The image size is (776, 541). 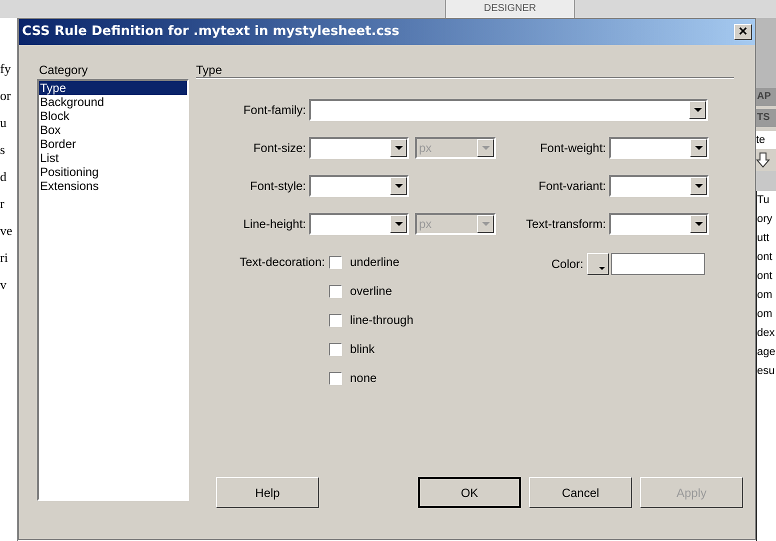 What do you see at coordinates (375, 262) in the screenshot?
I see `checkbox-label: underline` at bounding box center [375, 262].